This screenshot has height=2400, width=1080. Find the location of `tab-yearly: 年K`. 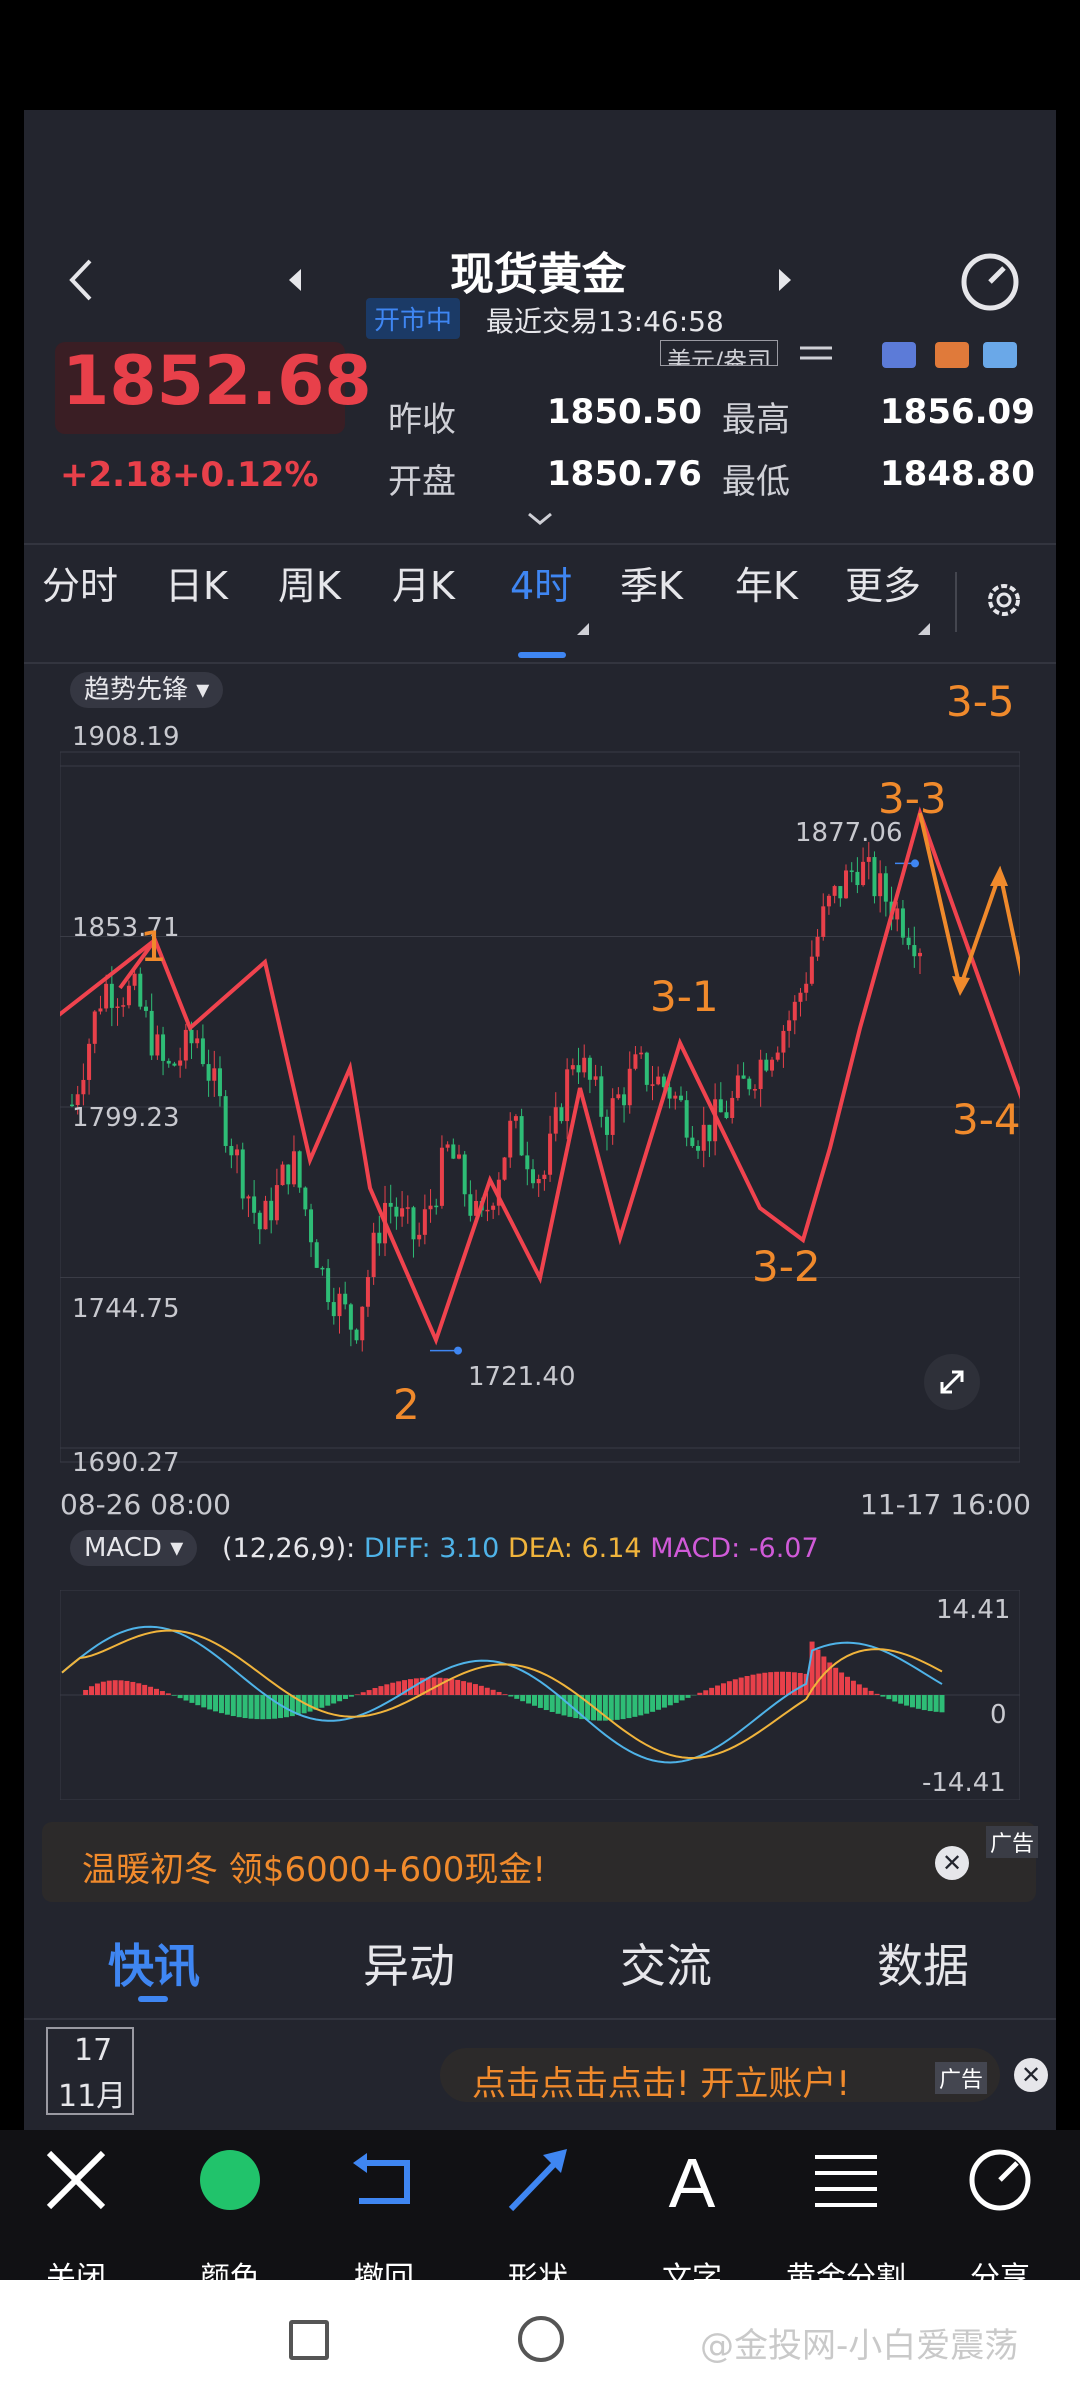

tab-yearly: 年K is located at coordinates (766, 582).